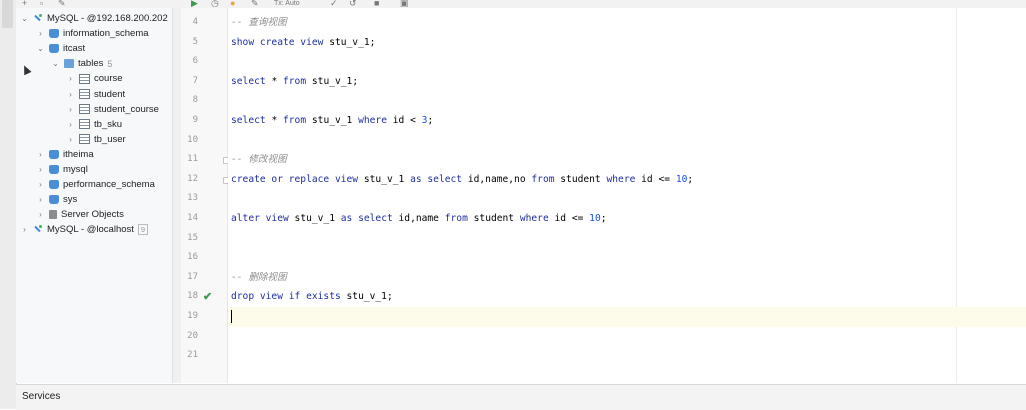 The image size is (1026, 410). What do you see at coordinates (110, 94) in the screenshot?
I see `tree-item-label: student` at bounding box center [110, 94].